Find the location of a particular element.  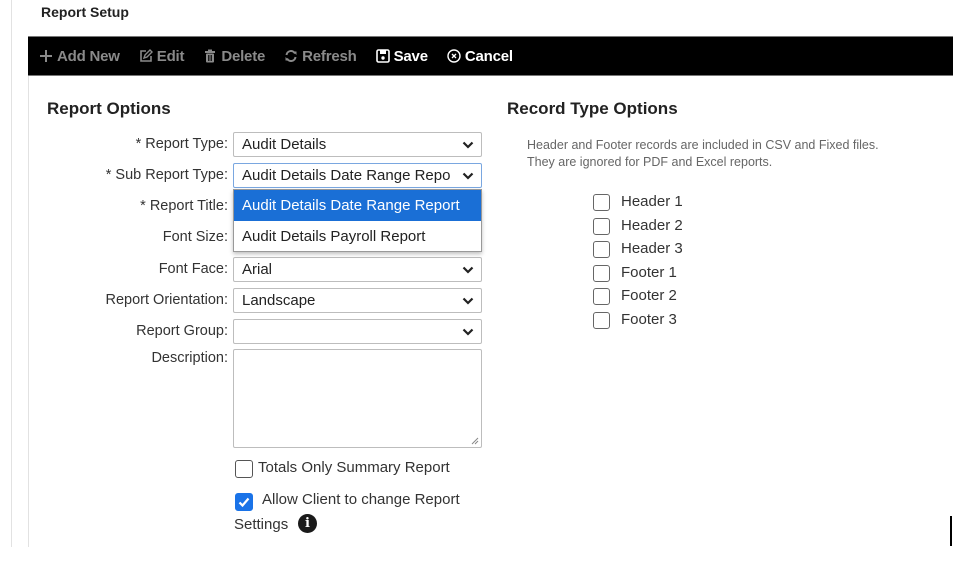

report-type-row: * Report Type: Audit Details is located at coordinates (245, 145).